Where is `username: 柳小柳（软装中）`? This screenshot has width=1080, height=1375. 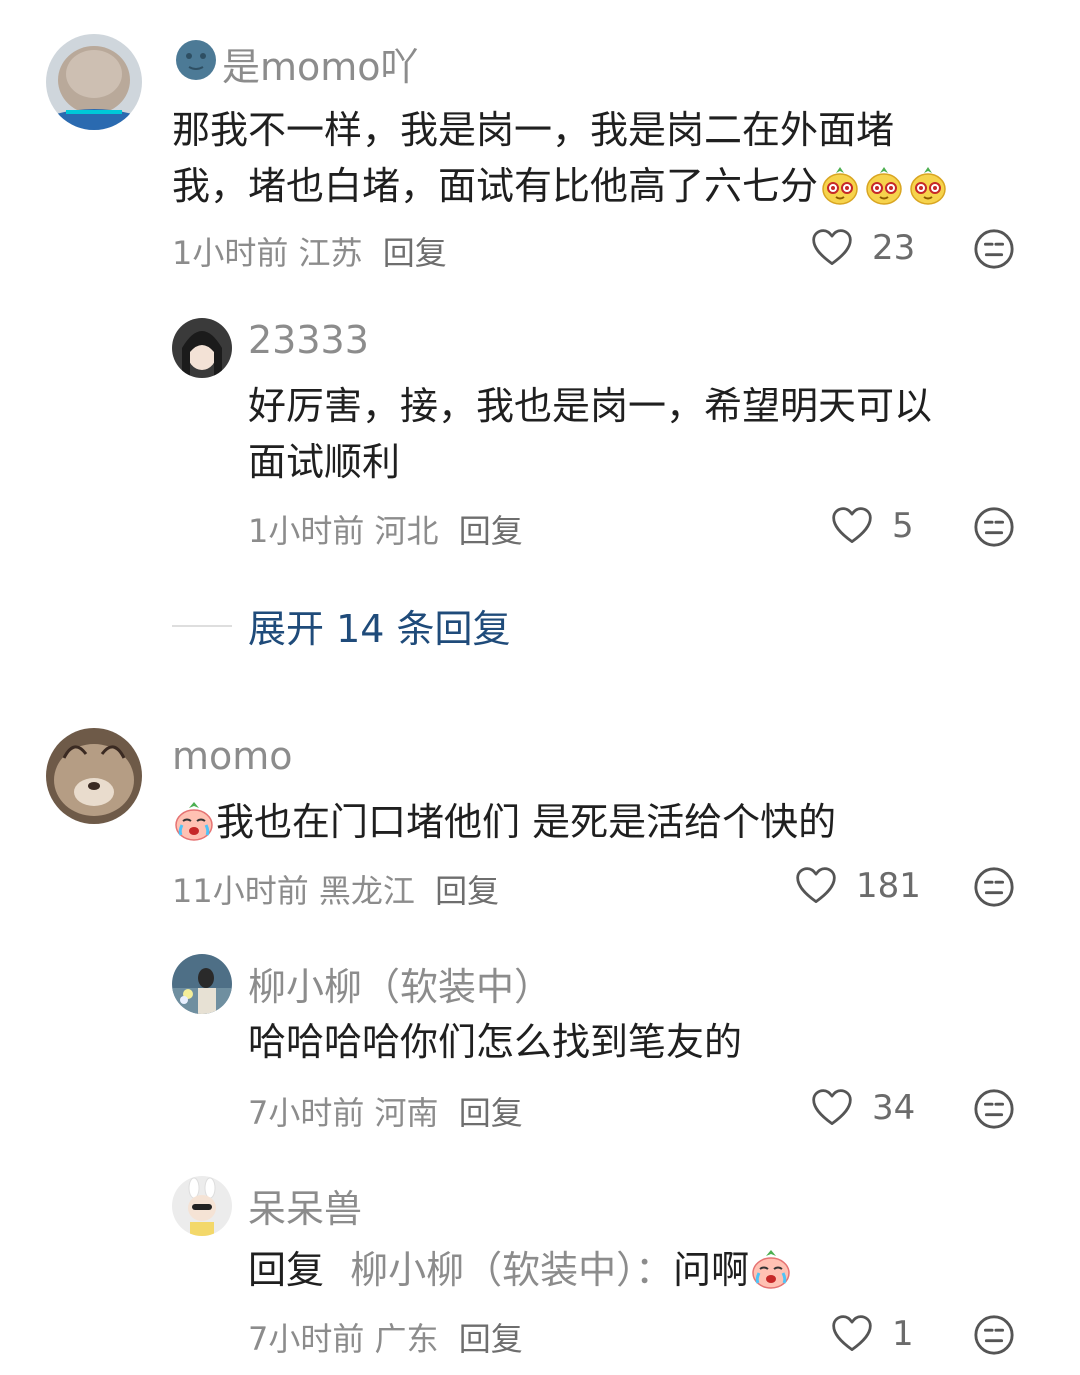 username: 柳小柳（软装中） is located at coordinates (400, 983).